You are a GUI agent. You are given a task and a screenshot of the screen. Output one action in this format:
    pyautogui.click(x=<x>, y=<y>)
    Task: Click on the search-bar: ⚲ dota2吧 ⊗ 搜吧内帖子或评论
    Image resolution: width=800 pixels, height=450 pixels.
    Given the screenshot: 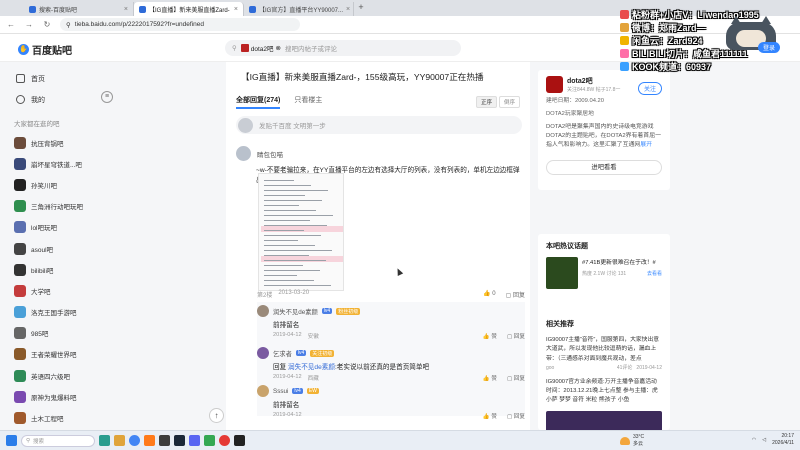 What is the action you would take?
    pyautogui.click(x=343, y=48)
    